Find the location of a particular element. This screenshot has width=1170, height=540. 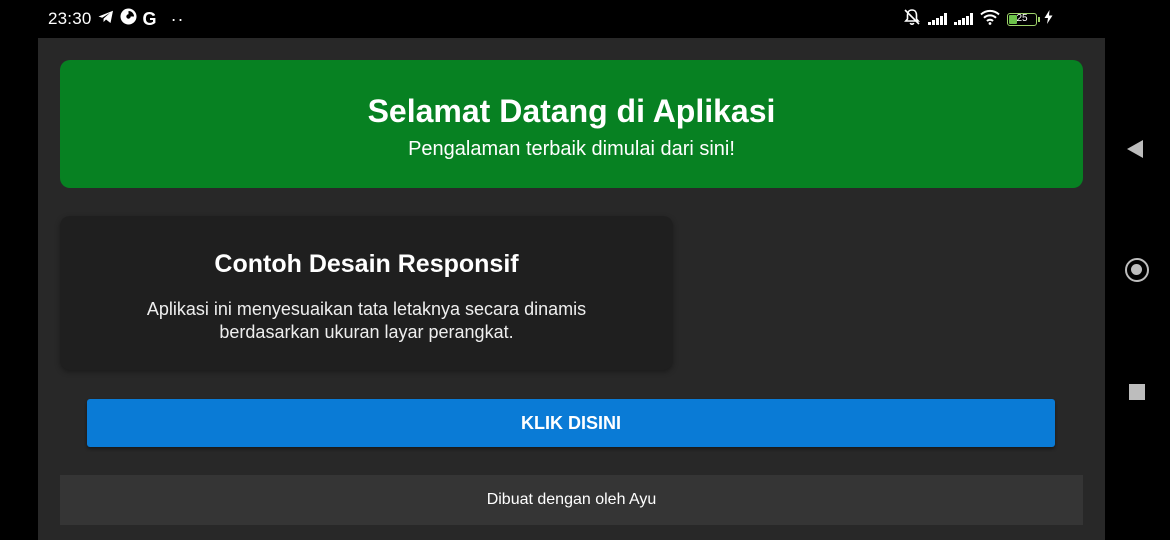

pie-chart-icon is located at coordinates (128, 19).